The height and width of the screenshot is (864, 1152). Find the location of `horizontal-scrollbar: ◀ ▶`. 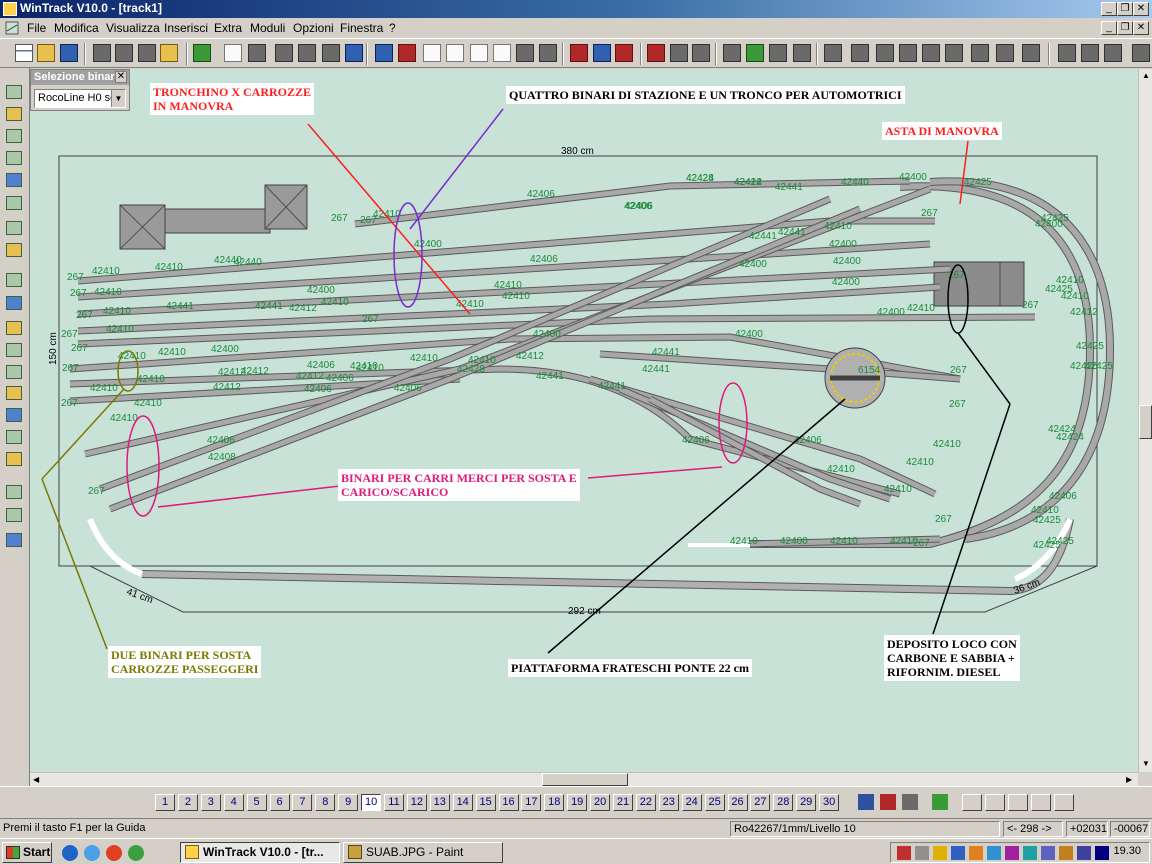

horizontal-scrollbar: ◀ ▶ is located at coordinates (584, 779).